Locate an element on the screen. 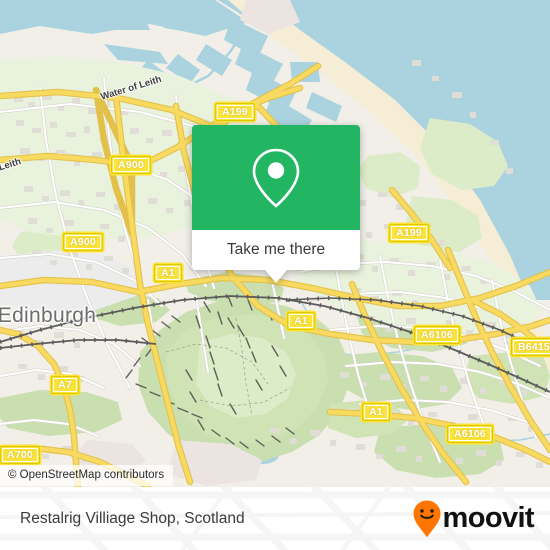  moovit-logo: moovit is located at coordinates (474, 519).